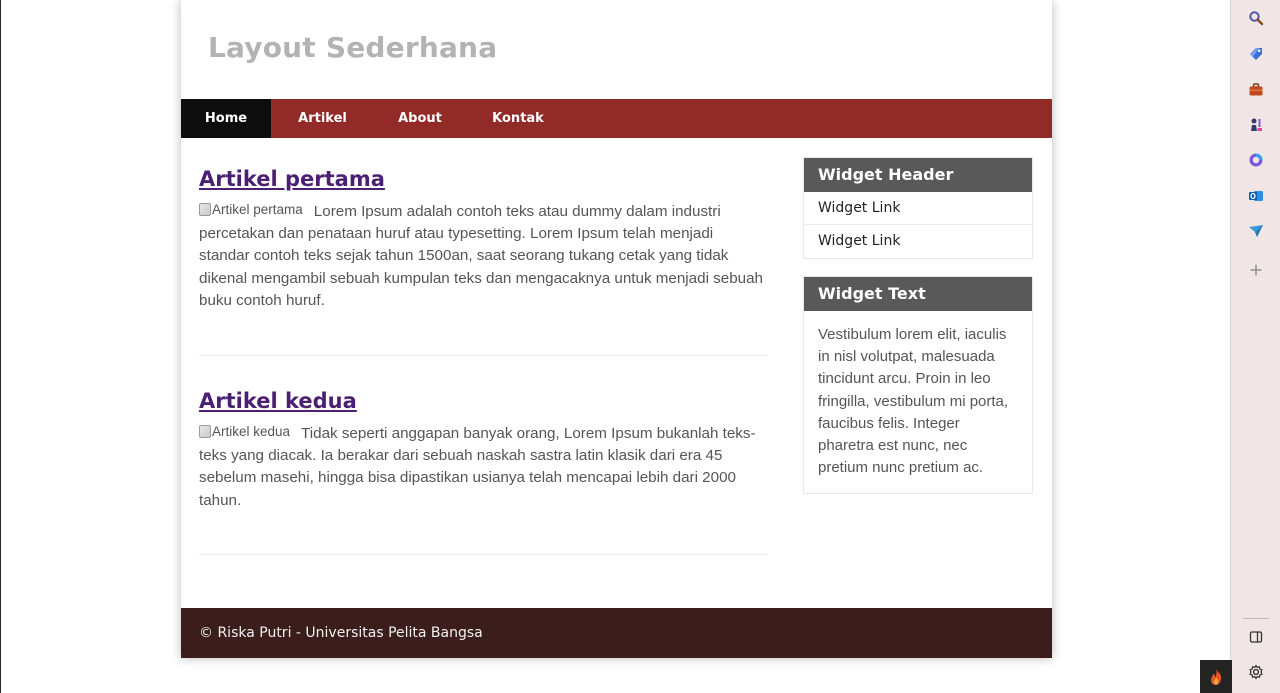  I want to click on chess-icon, so click(1255, 125).